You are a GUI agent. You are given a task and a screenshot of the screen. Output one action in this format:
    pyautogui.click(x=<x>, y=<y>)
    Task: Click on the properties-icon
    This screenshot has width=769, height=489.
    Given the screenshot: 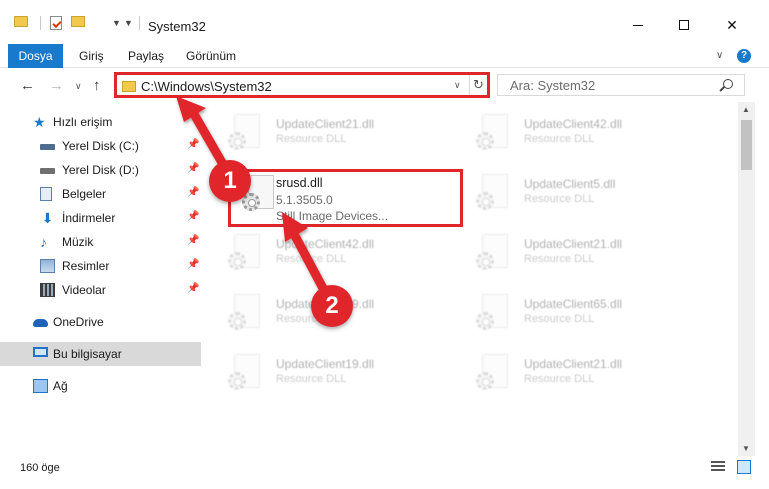 What is the action you would take?
    pyautogui.click(x=56, y=23)
    